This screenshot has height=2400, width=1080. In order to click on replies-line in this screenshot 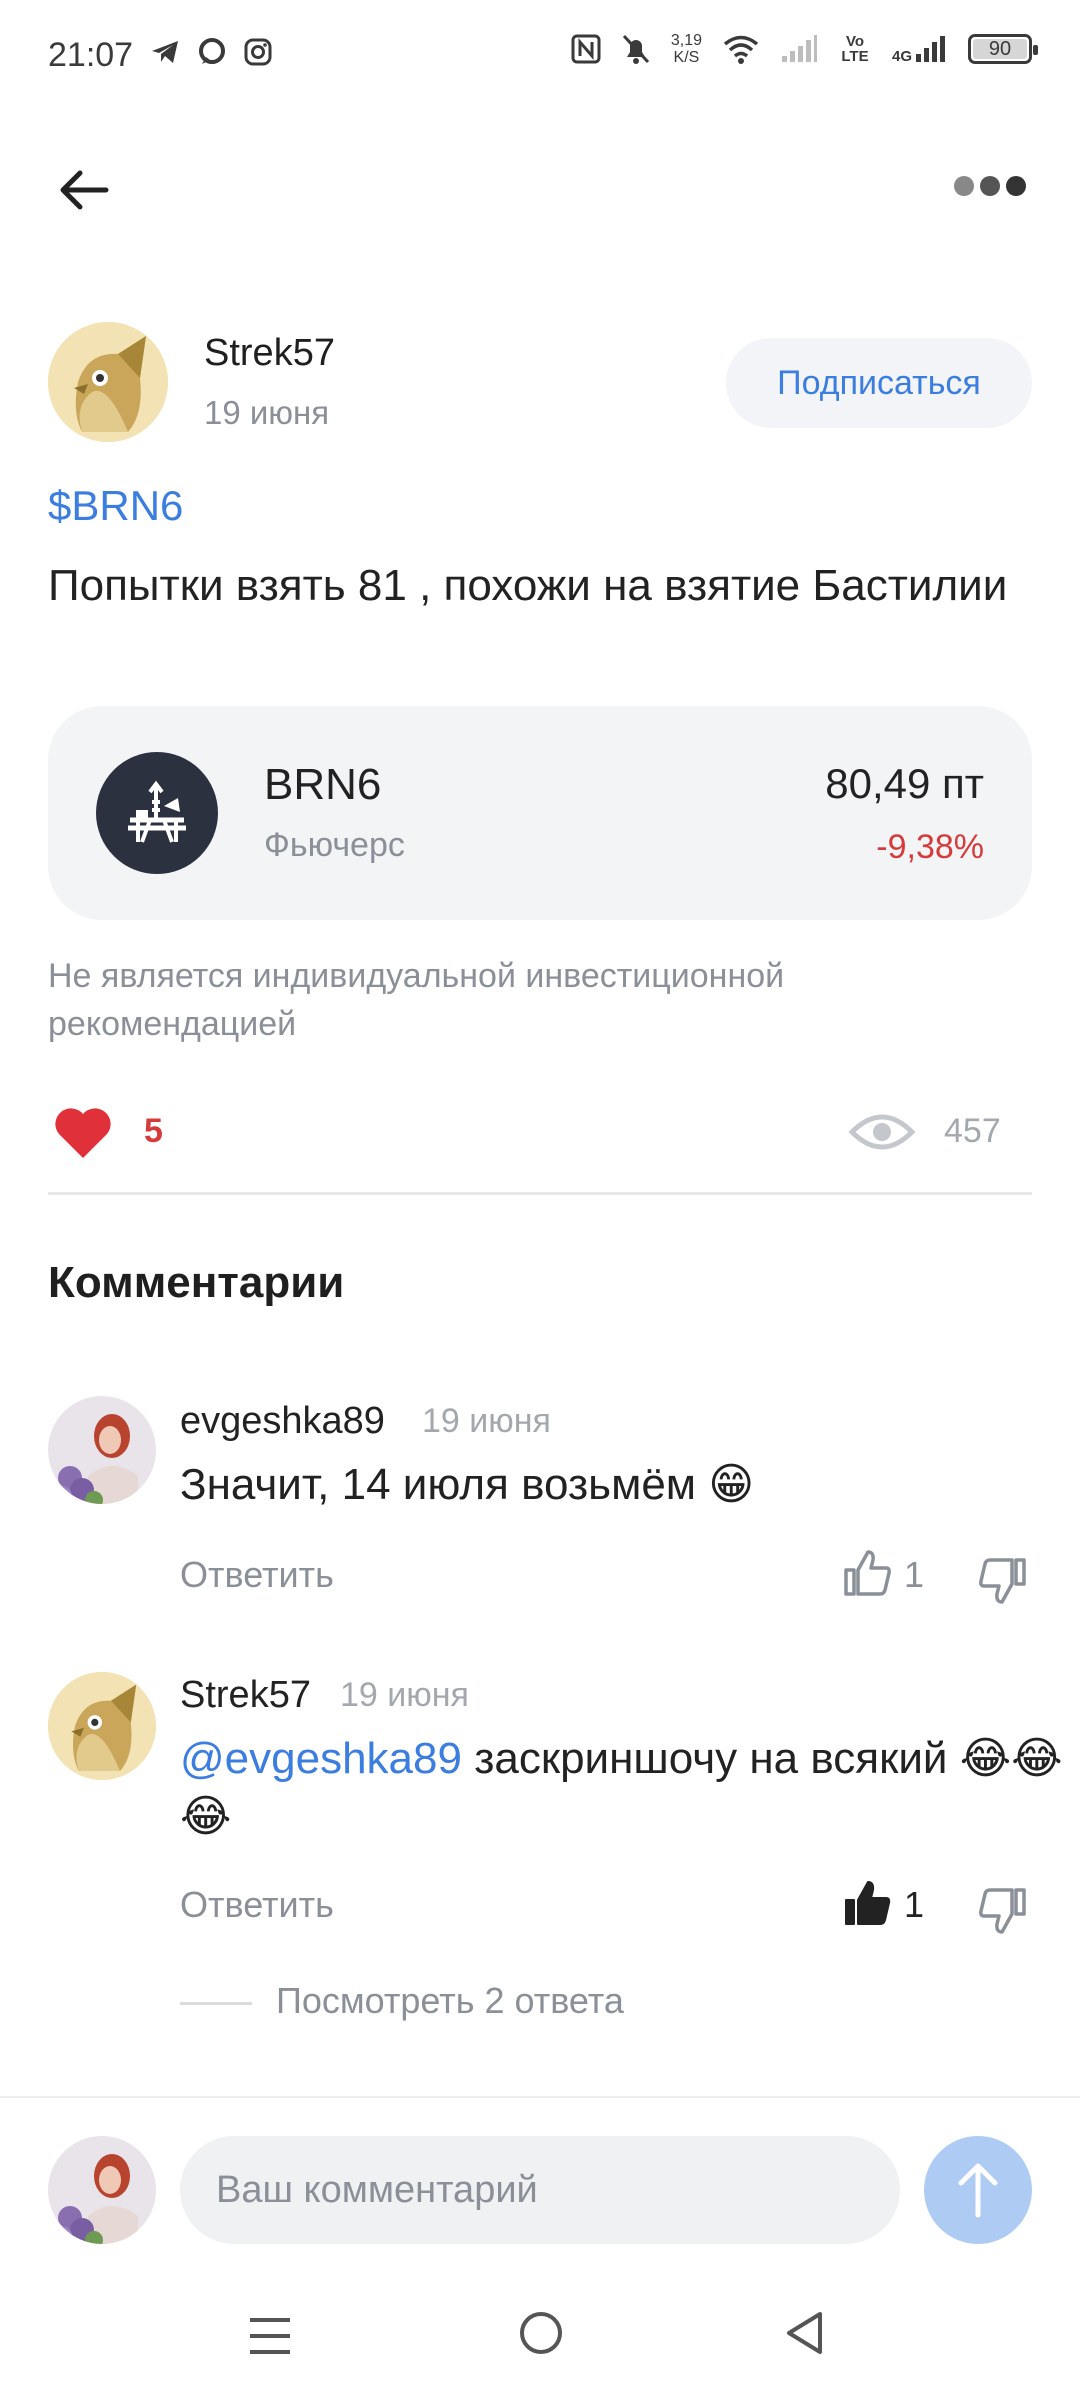, I will do `click(216, 2003)`.